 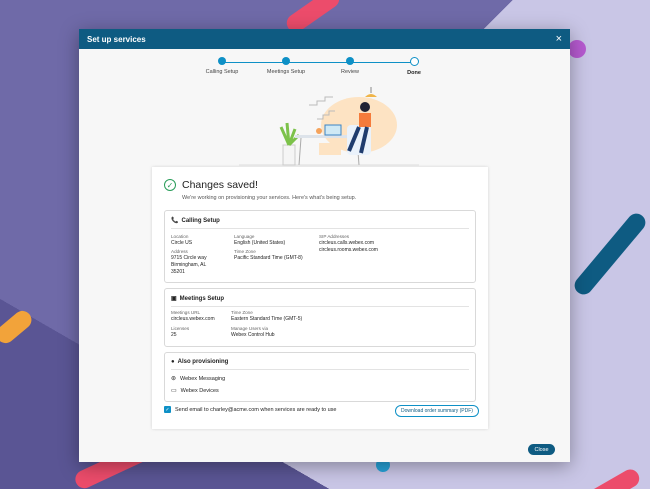 I want to click on messaging-icon: ⊛, so click(x=174, y=379).